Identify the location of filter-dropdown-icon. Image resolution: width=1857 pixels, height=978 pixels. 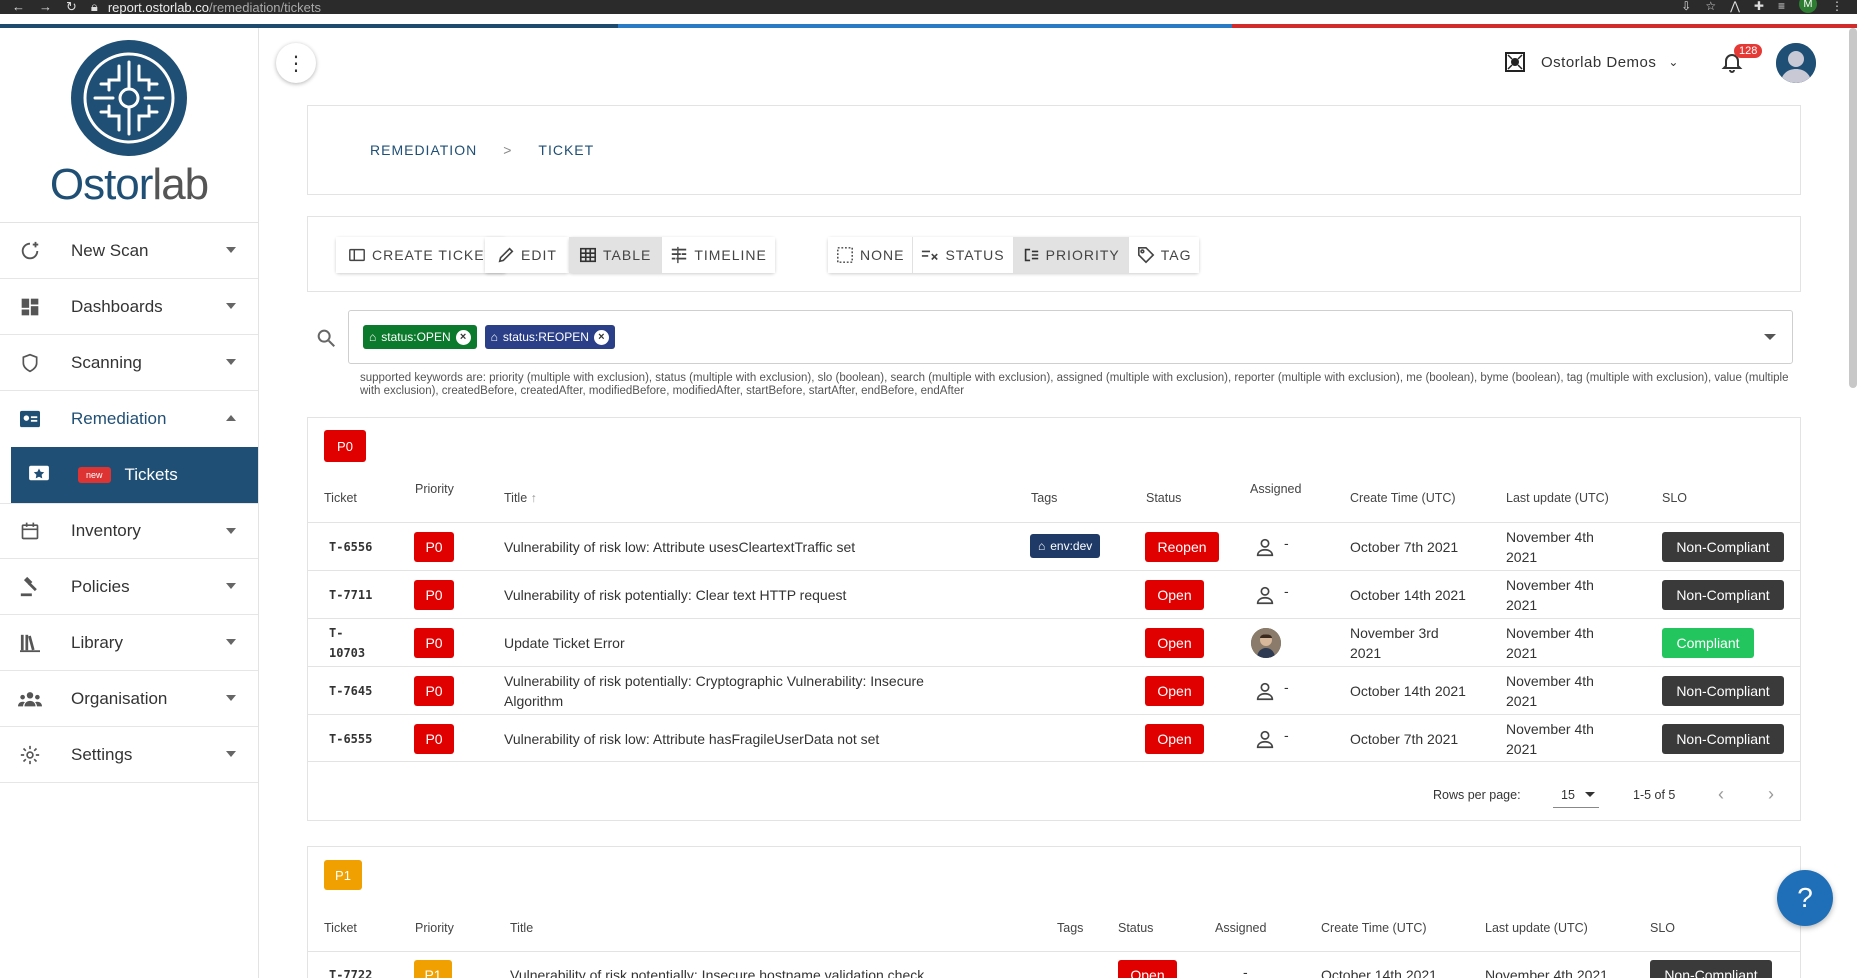
(1770, 337).